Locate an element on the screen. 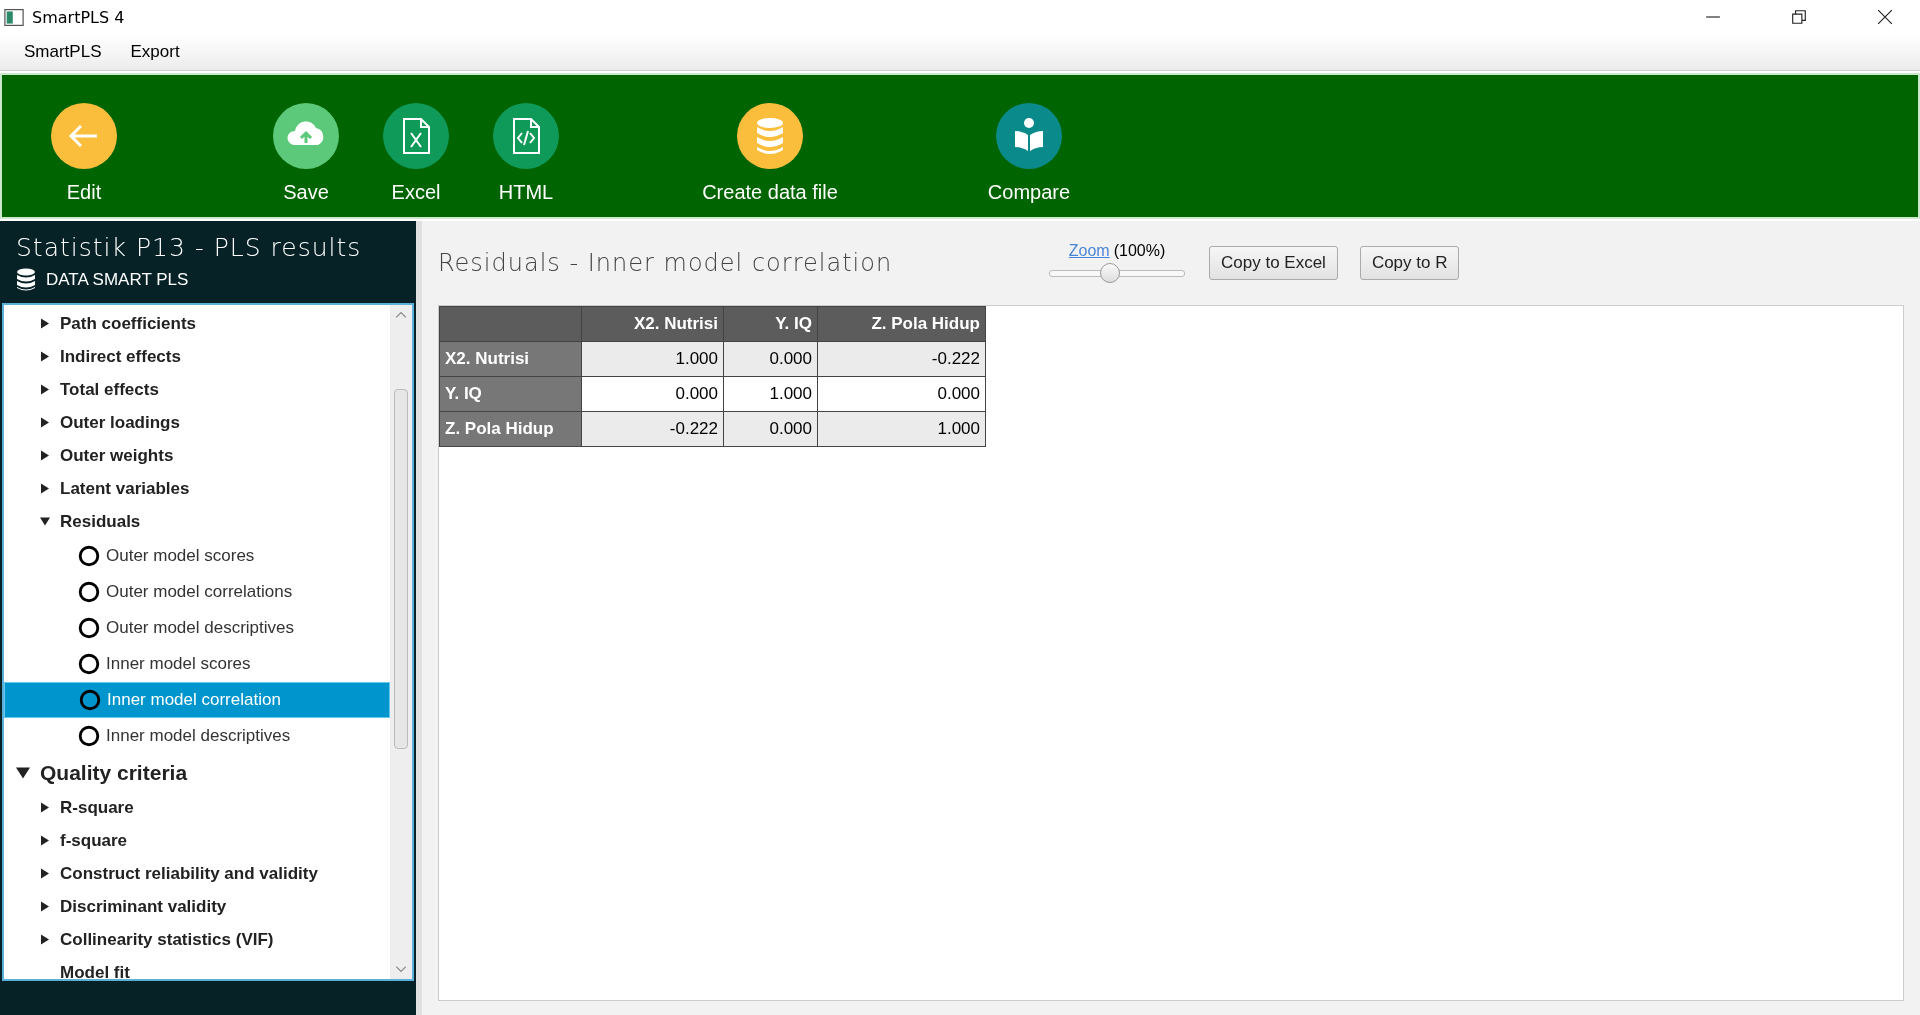 The width and height of the screenshot is (1920, 1015). tree-item: Outer model correlations is located at coordinates (197, 592).